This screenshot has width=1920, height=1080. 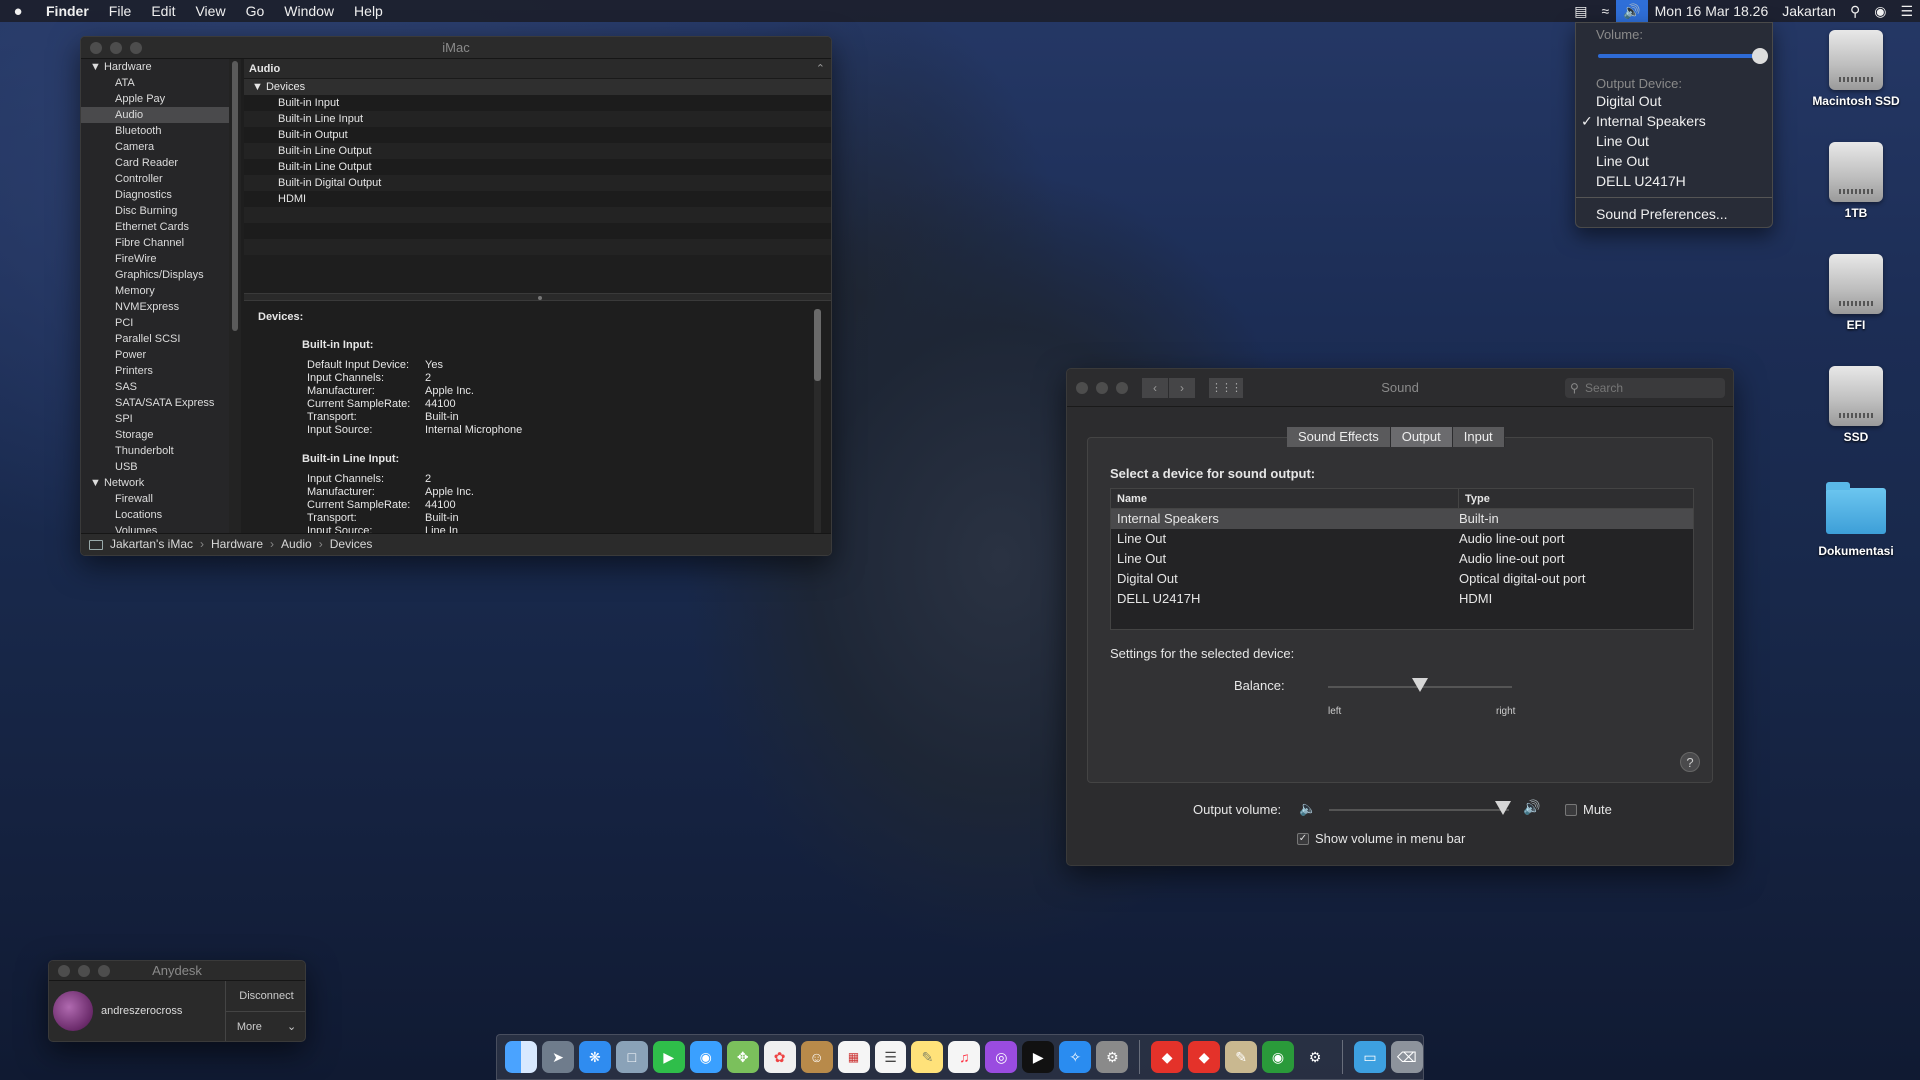 What do you see at coordinates (1474, 498) in the screenshot?
I see `column-type: Type` at bounding box center [1474, 498].